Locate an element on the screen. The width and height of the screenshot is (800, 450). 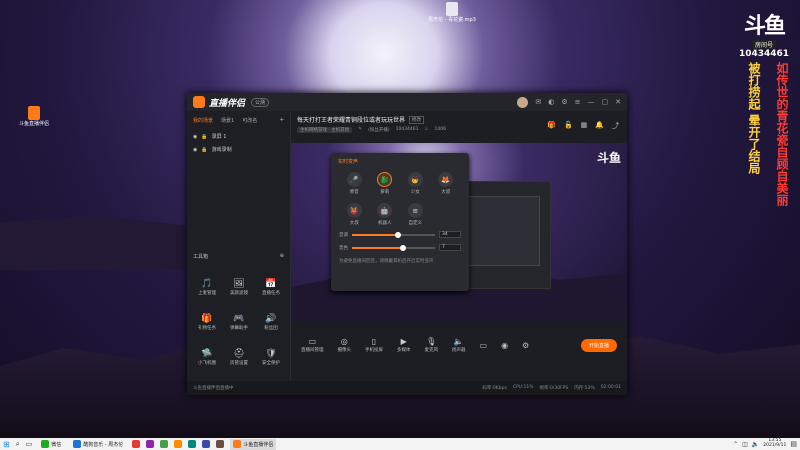
desktop-icon-mp3-file: 周杰伦 - 青花瓷.mp3 is located at coordinates (452, 13).